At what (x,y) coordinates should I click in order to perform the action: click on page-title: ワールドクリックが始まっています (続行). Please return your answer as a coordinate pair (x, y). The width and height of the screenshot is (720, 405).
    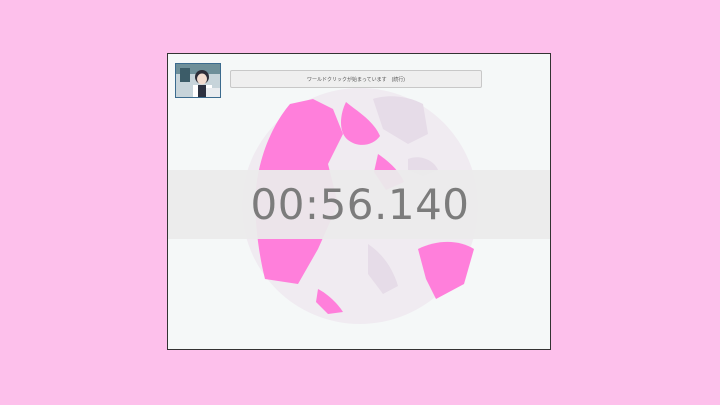
    Looking at the image, I should click on (356, 79).